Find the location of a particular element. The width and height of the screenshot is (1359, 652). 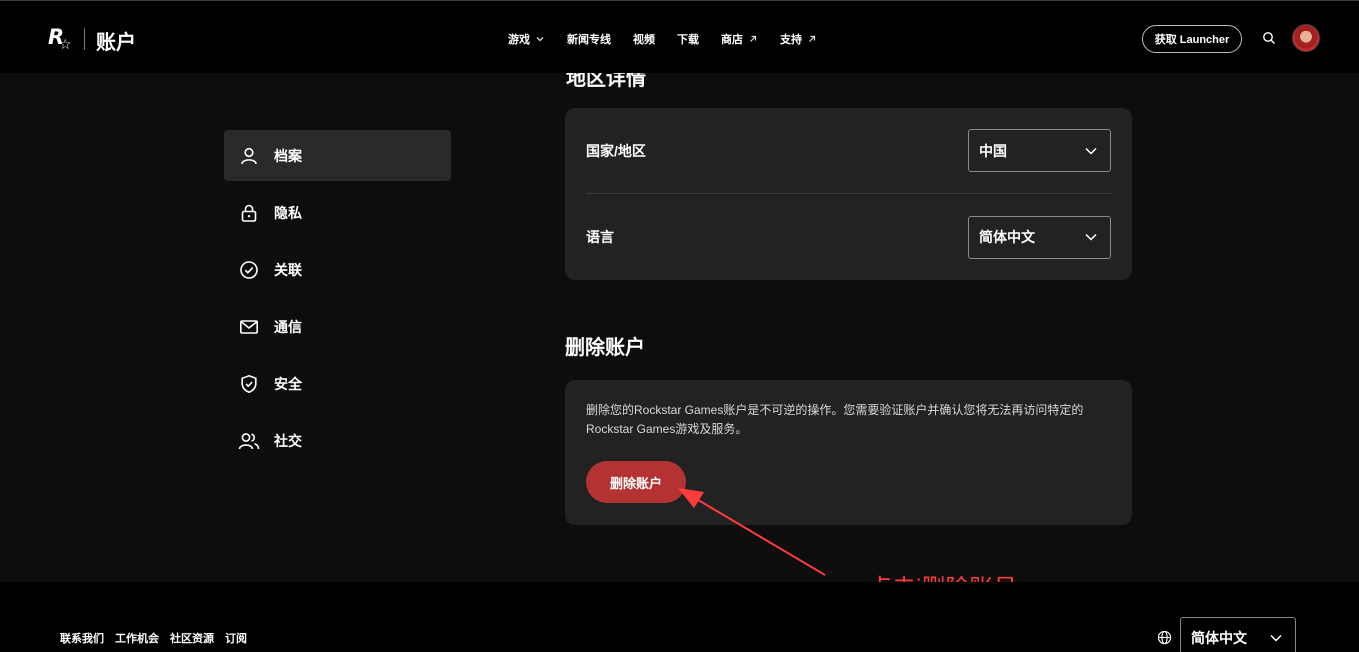

nav-store: 商店 is located at coordinates (739, 39).